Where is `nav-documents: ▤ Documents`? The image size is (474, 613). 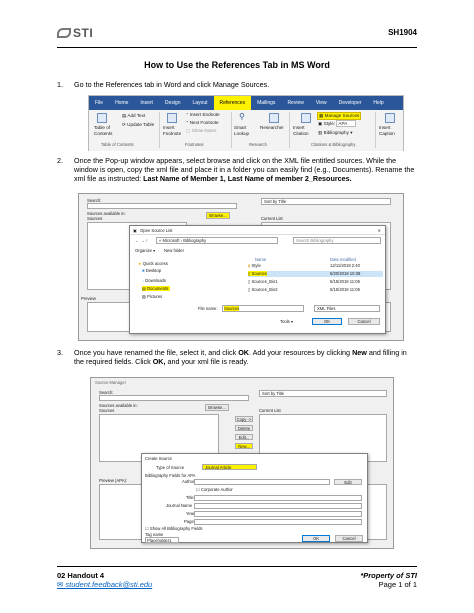
nav-documents: ▤ Documents is located at coordinates (156, 288).